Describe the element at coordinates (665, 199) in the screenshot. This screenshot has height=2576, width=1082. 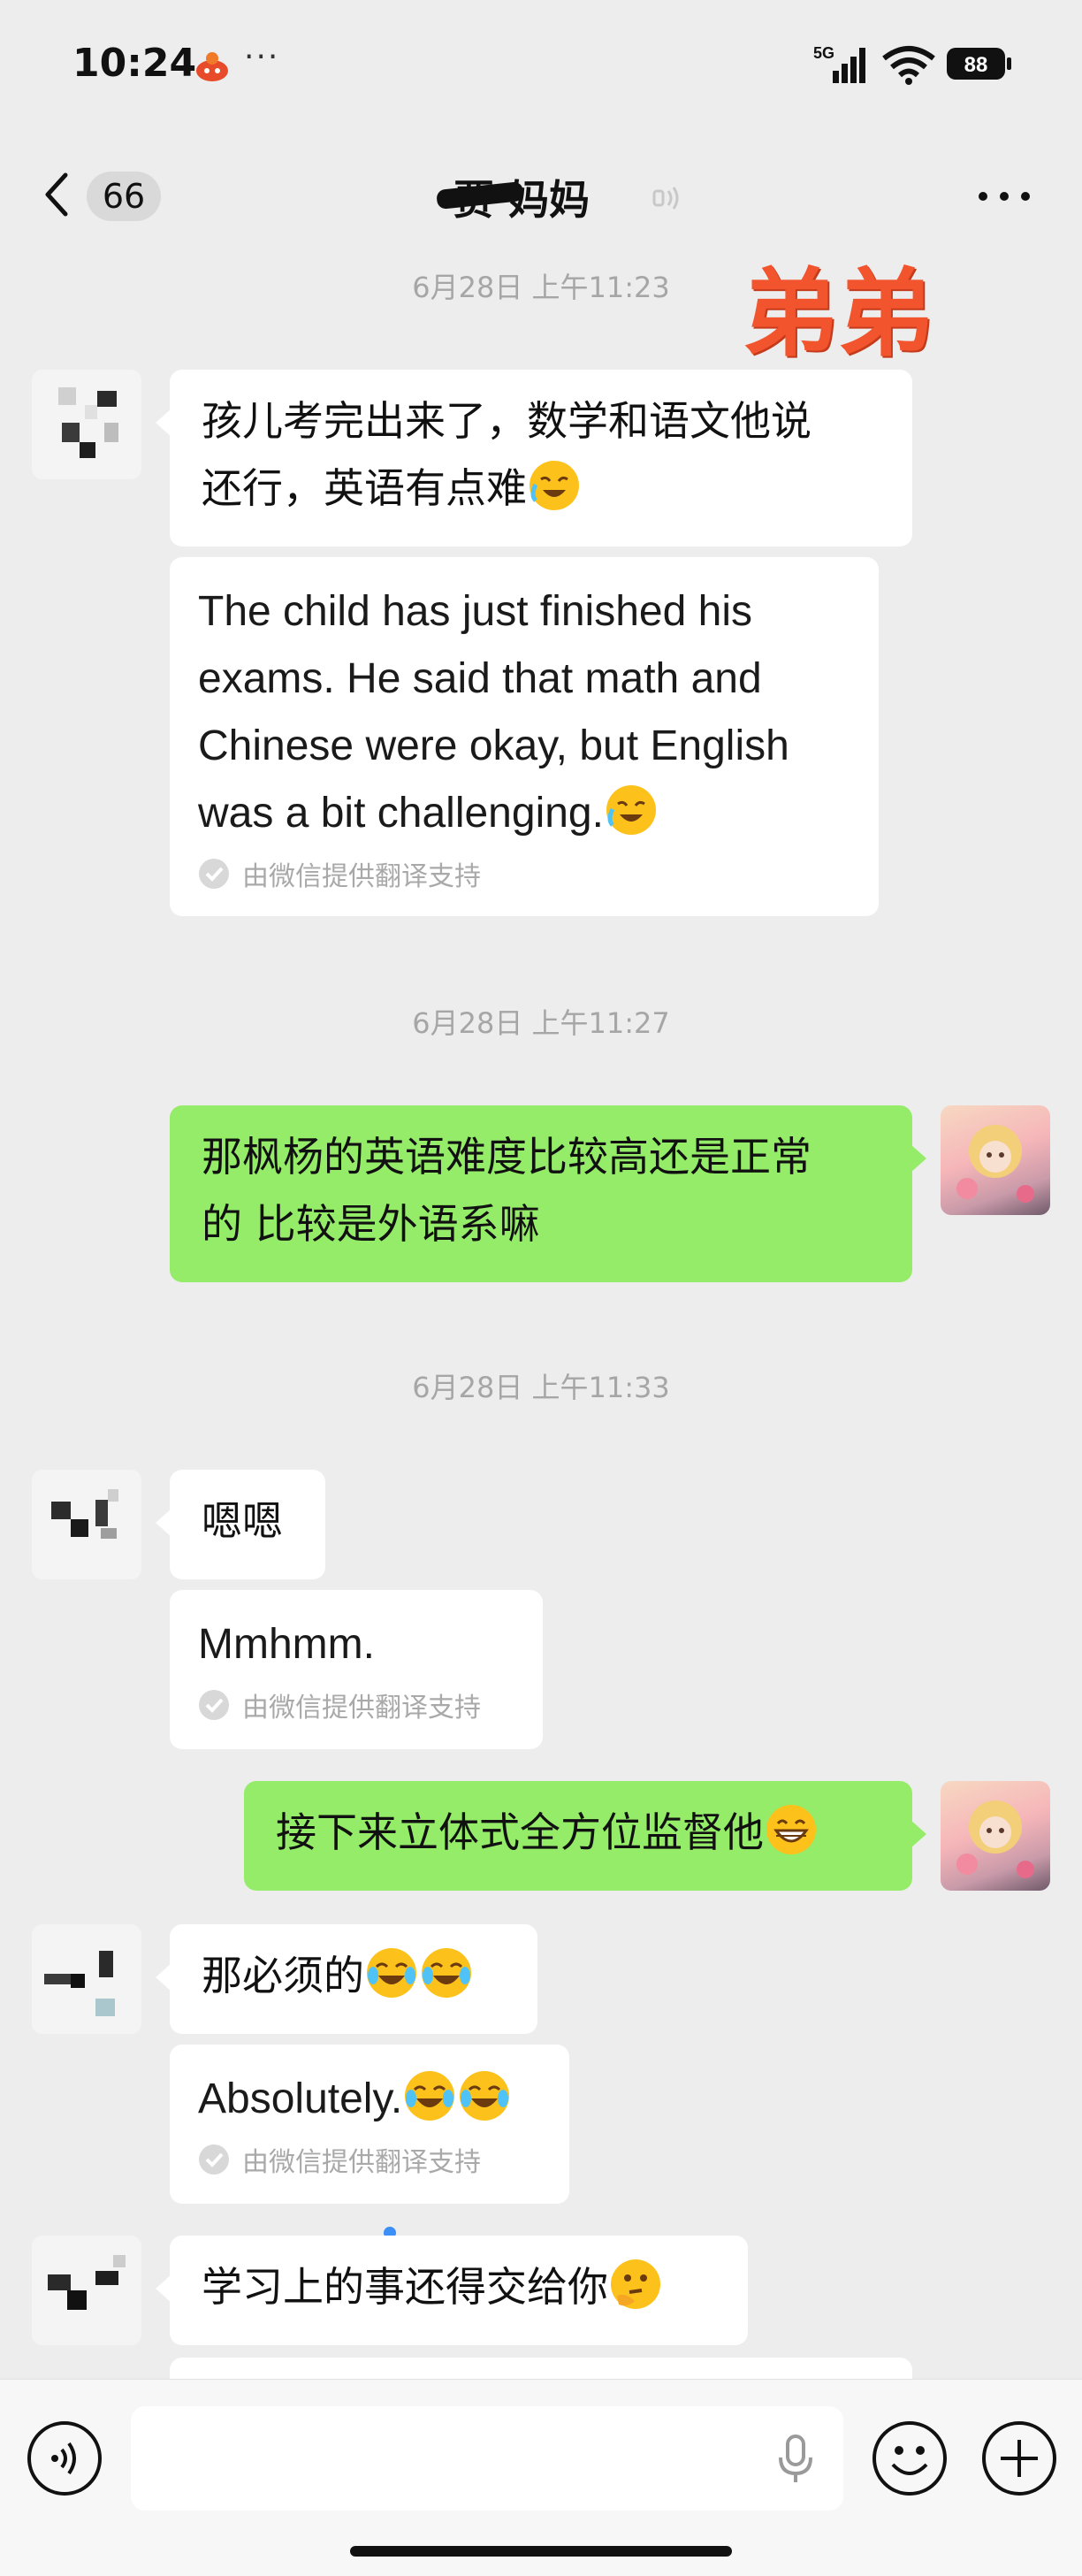
I see `mute-speaker-icon` at that location.